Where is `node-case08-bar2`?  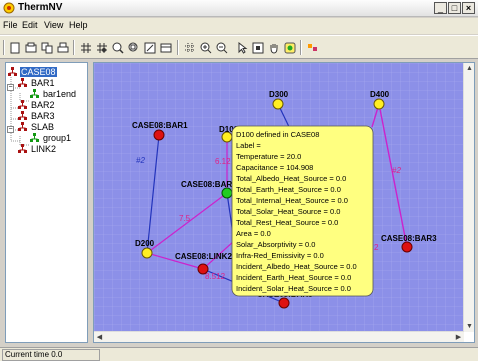
node-case08-bar2 is located at coordinates (227, 193).